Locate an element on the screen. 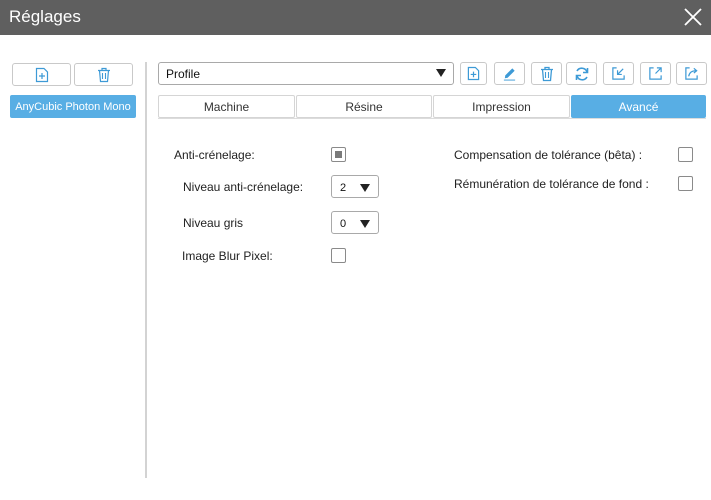 The image size is (711, 500). edit-icon is located at coordinates (509, 74).